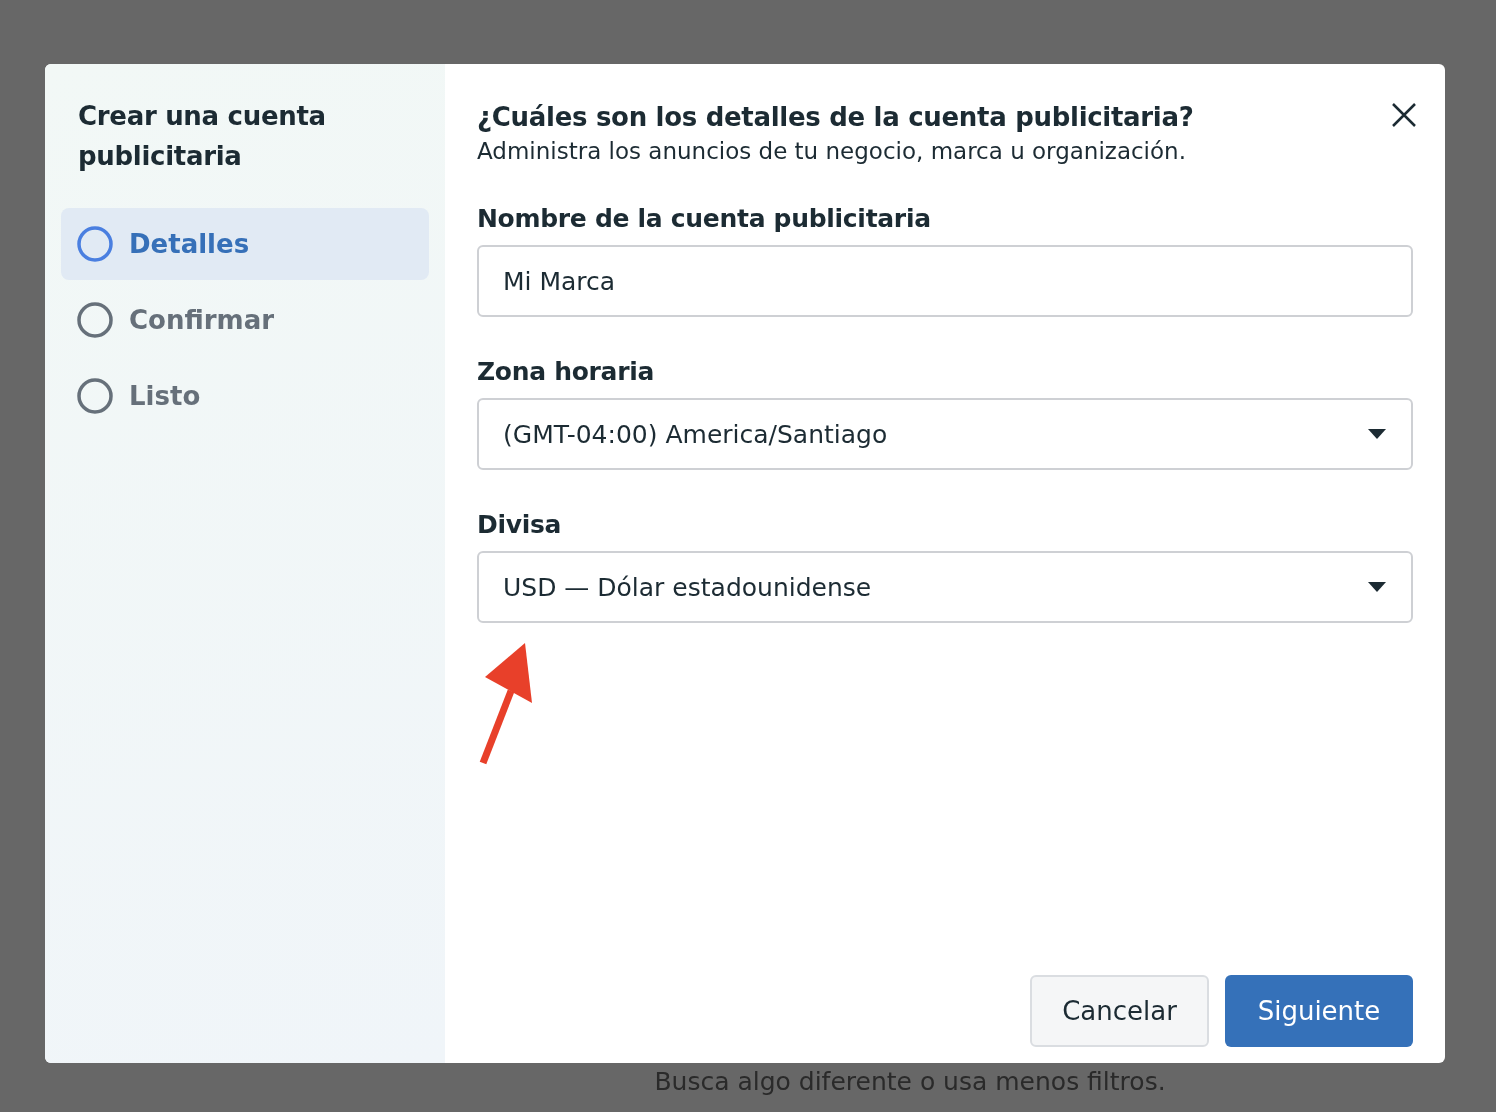 The image size is (1496, 1112). What do you see at coordinates (245, 320) in the screenshot?
I see `step-item: Confirmar` at bounding box center [245, 320].